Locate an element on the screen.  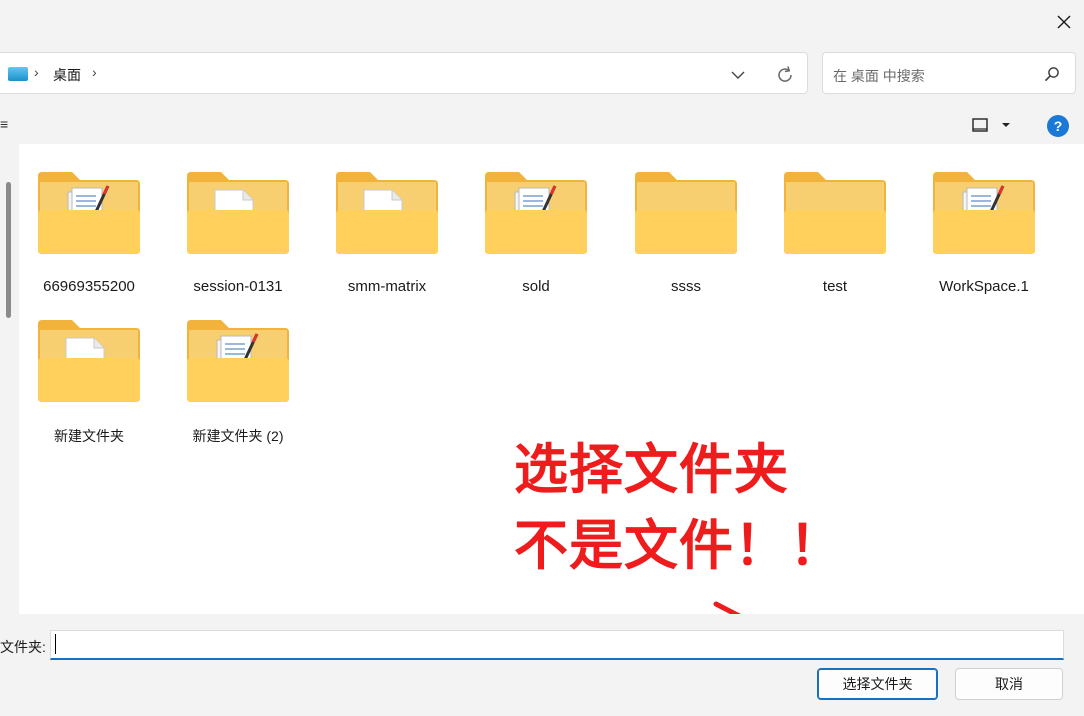
search-box: 在 桌面 中搜索 is located at coordinates (949, 73).